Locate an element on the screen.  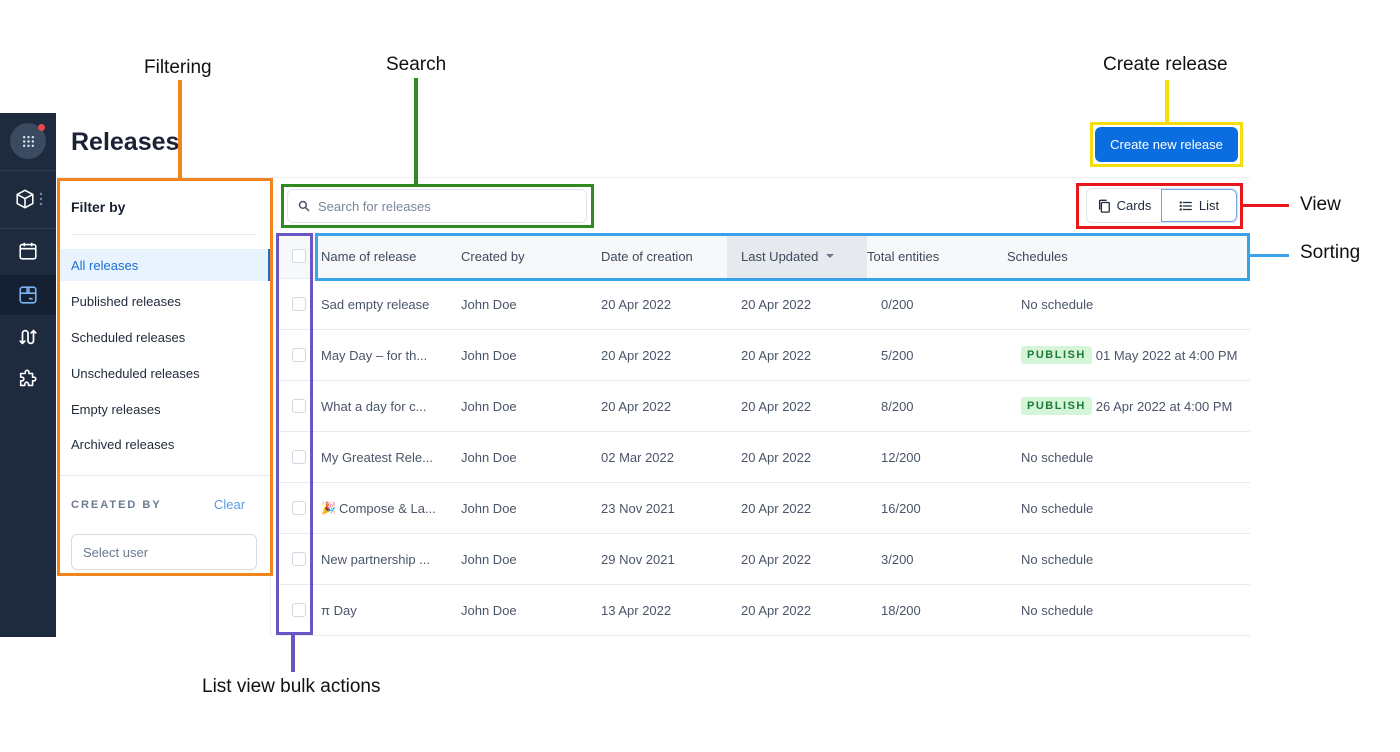
total-entities-cell: 5/200 is located at coordinates (897, 355).